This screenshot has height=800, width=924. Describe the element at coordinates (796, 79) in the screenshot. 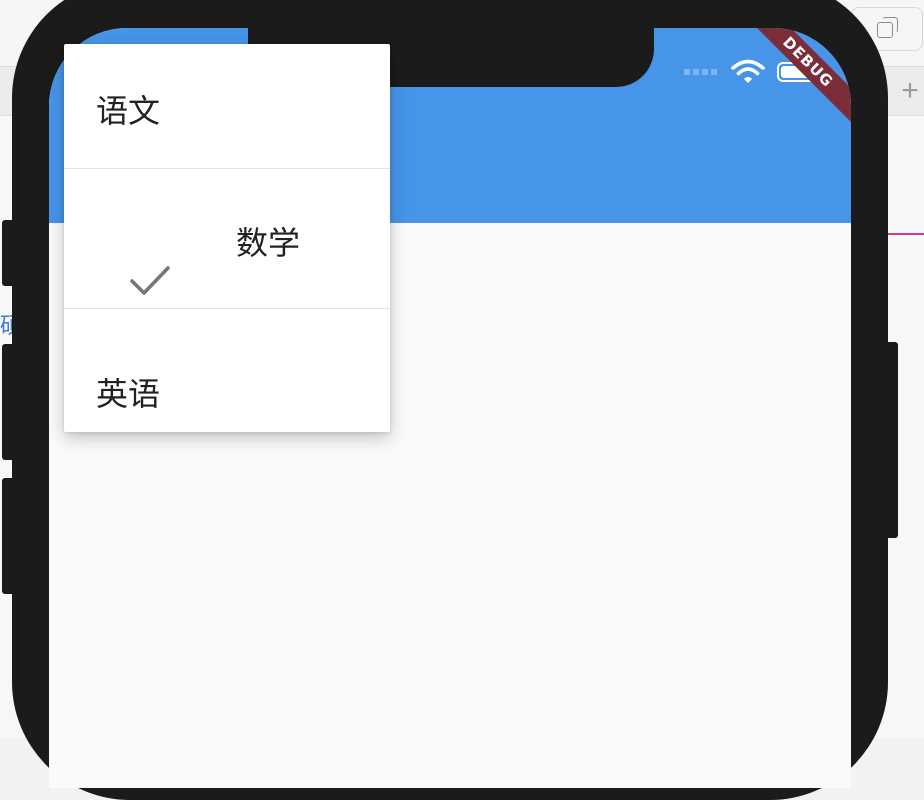

I see `debug-banner: DEBUG` at that location.